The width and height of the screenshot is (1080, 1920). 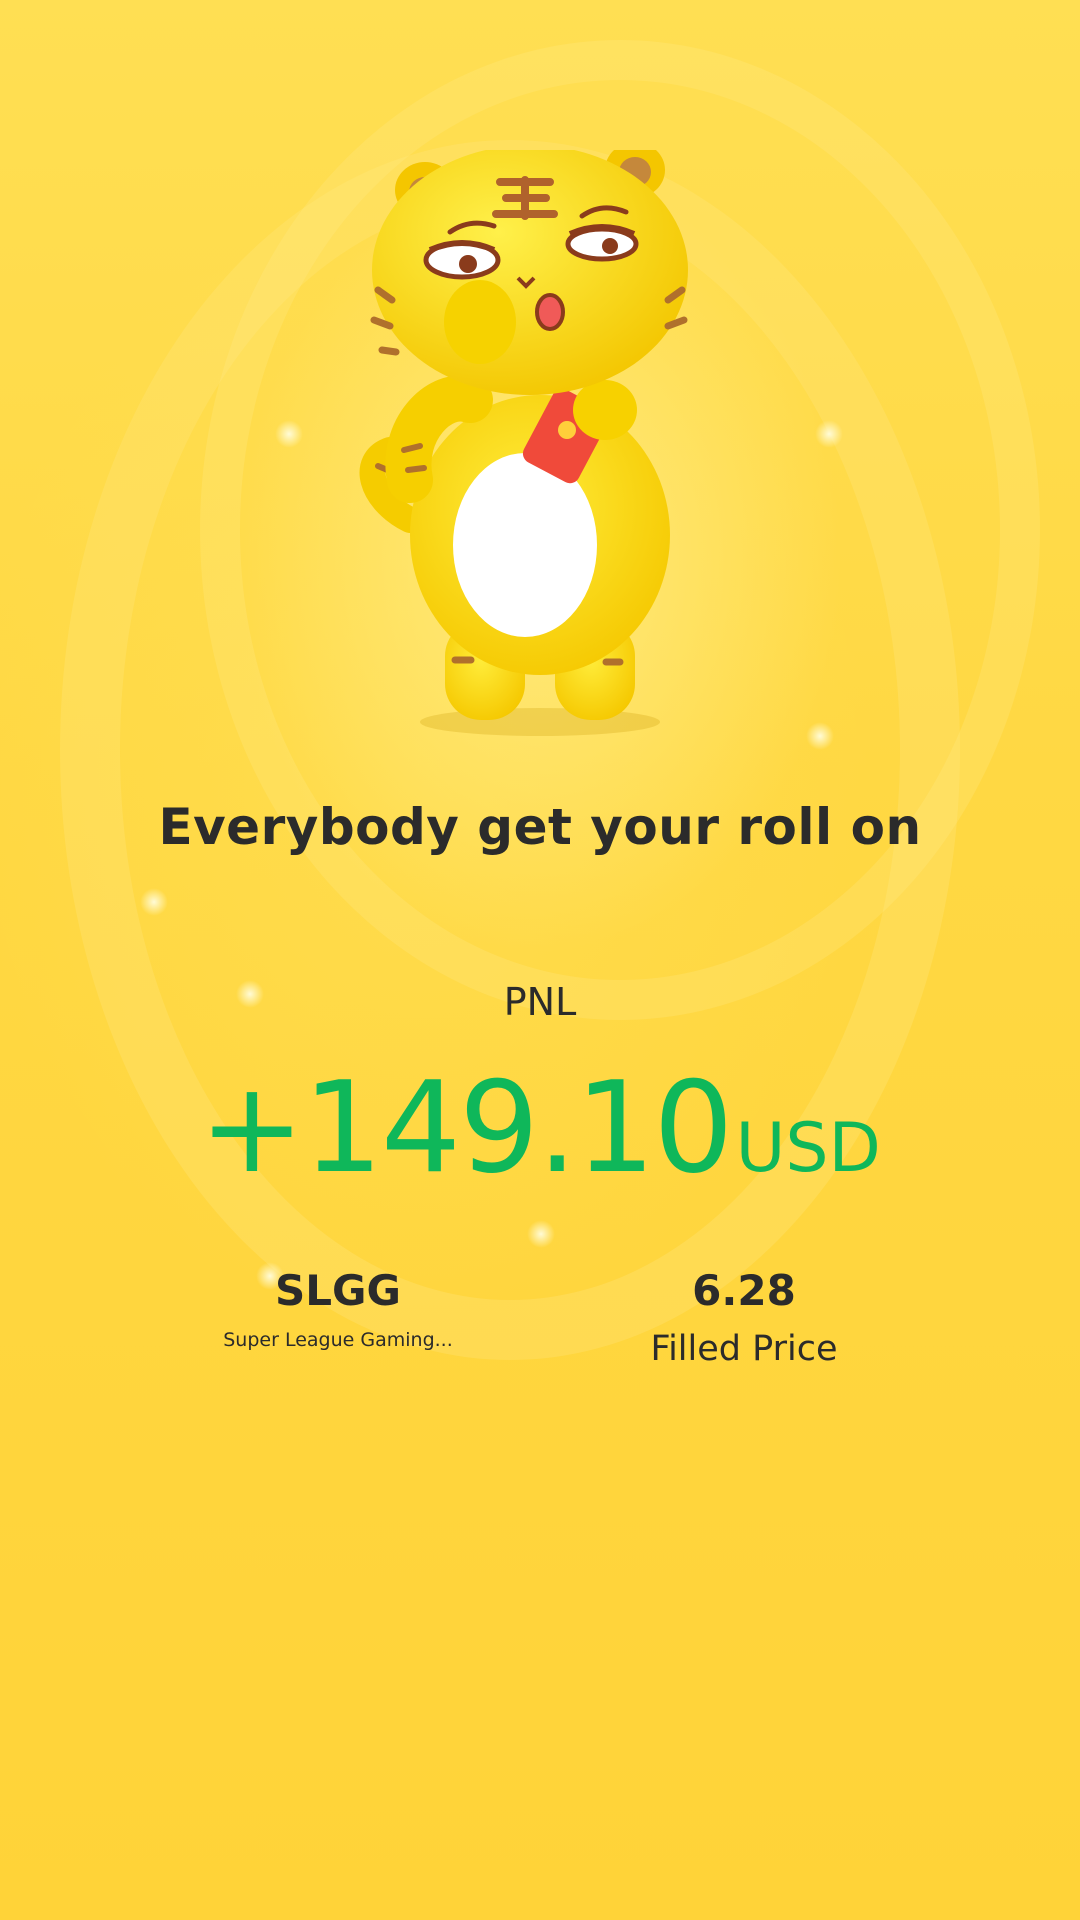 I want to click on filled-price-label: Filled Price, so click(x=744, y=1349).